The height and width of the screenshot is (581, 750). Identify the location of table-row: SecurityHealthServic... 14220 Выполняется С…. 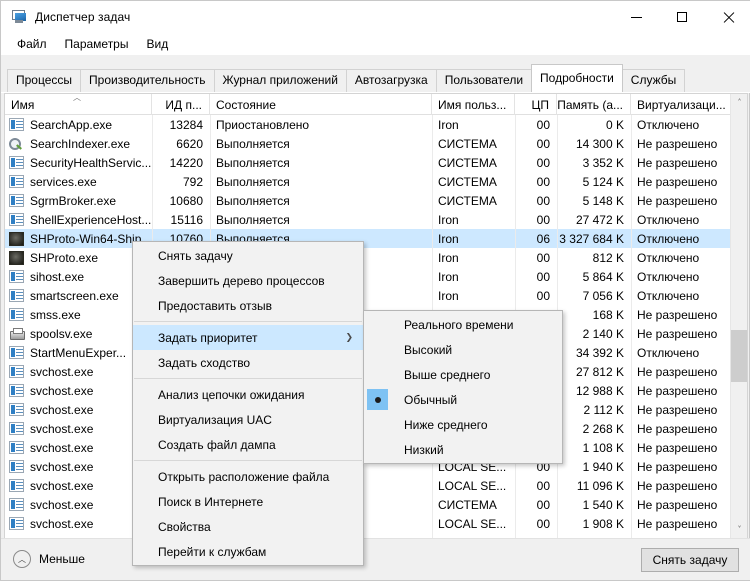
(368, 162).